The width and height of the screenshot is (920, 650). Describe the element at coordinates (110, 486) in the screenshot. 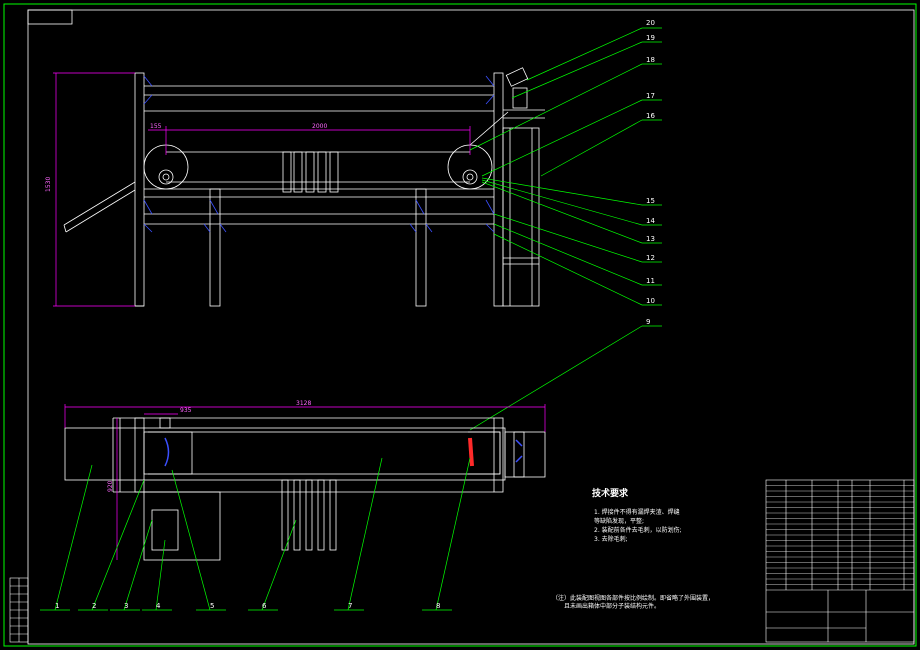

I see `dim-920: 920` at that location.